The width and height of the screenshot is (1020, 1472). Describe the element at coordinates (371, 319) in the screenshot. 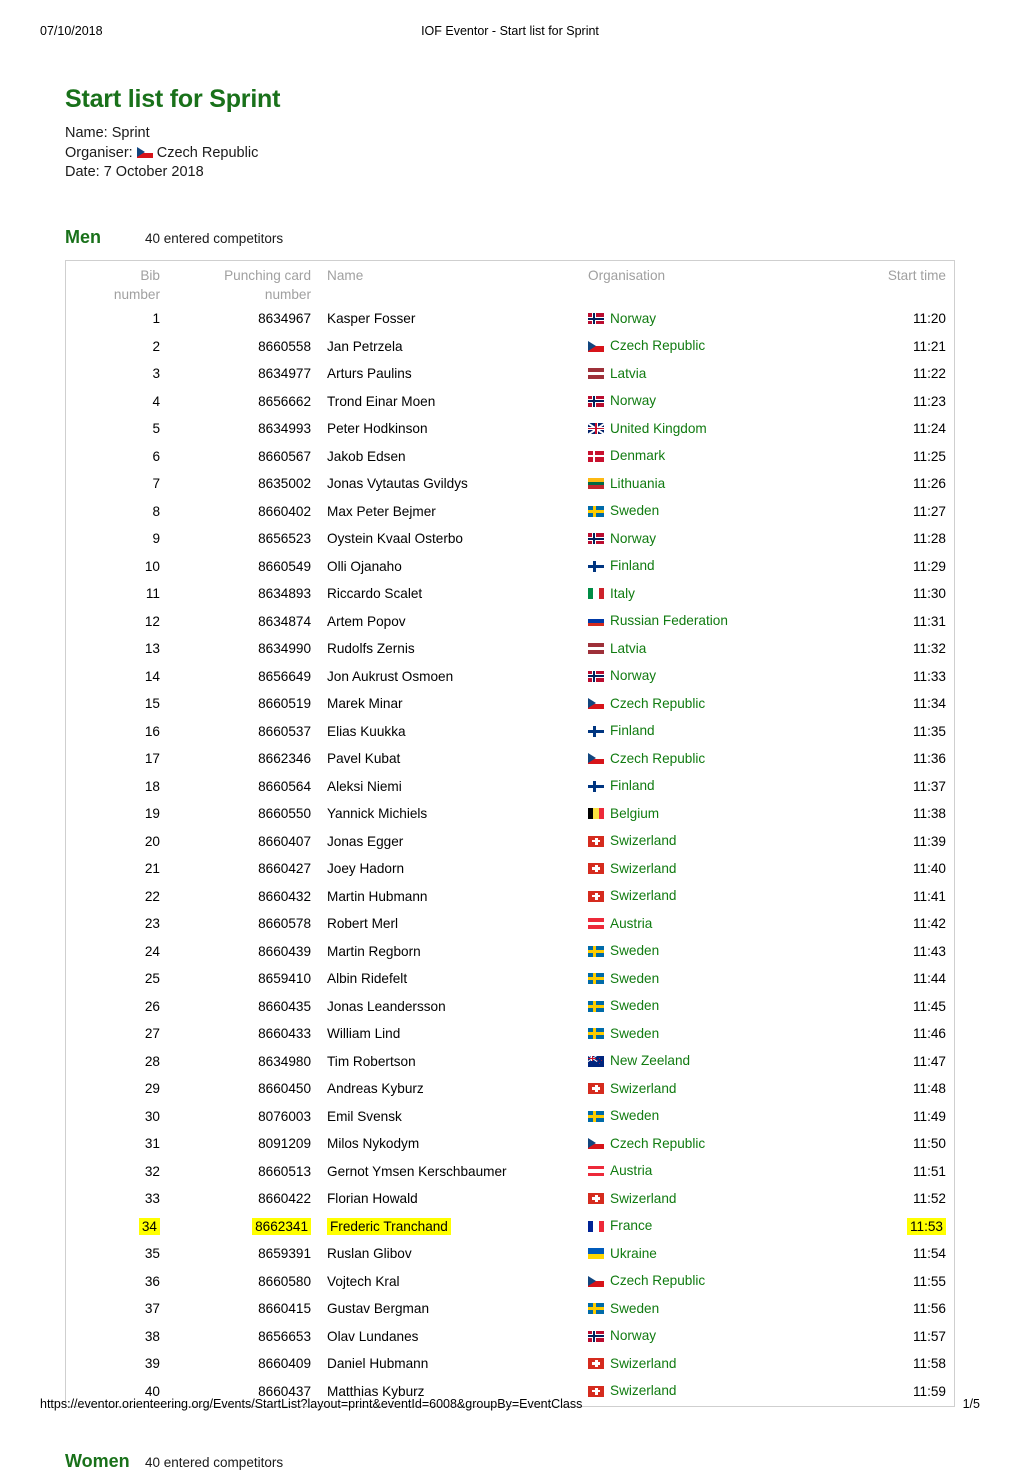

I see `cell-name: Kasper Fosser` at that location.